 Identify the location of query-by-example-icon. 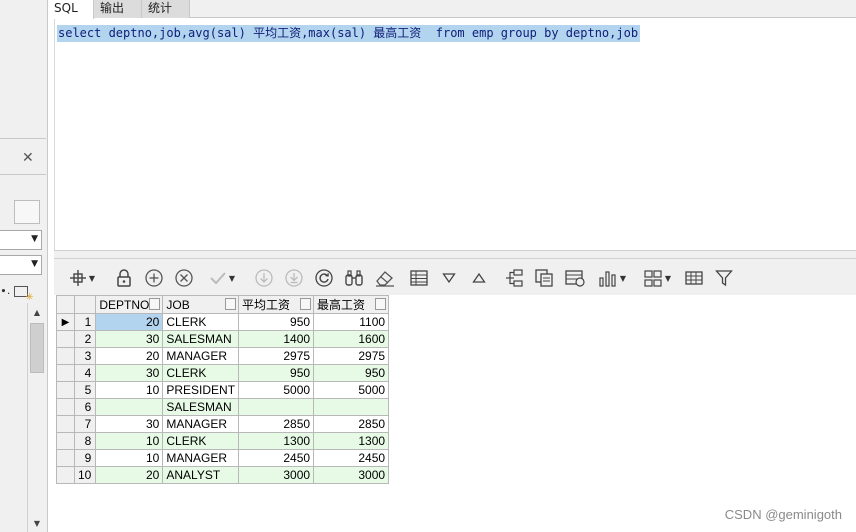
(354, 278).